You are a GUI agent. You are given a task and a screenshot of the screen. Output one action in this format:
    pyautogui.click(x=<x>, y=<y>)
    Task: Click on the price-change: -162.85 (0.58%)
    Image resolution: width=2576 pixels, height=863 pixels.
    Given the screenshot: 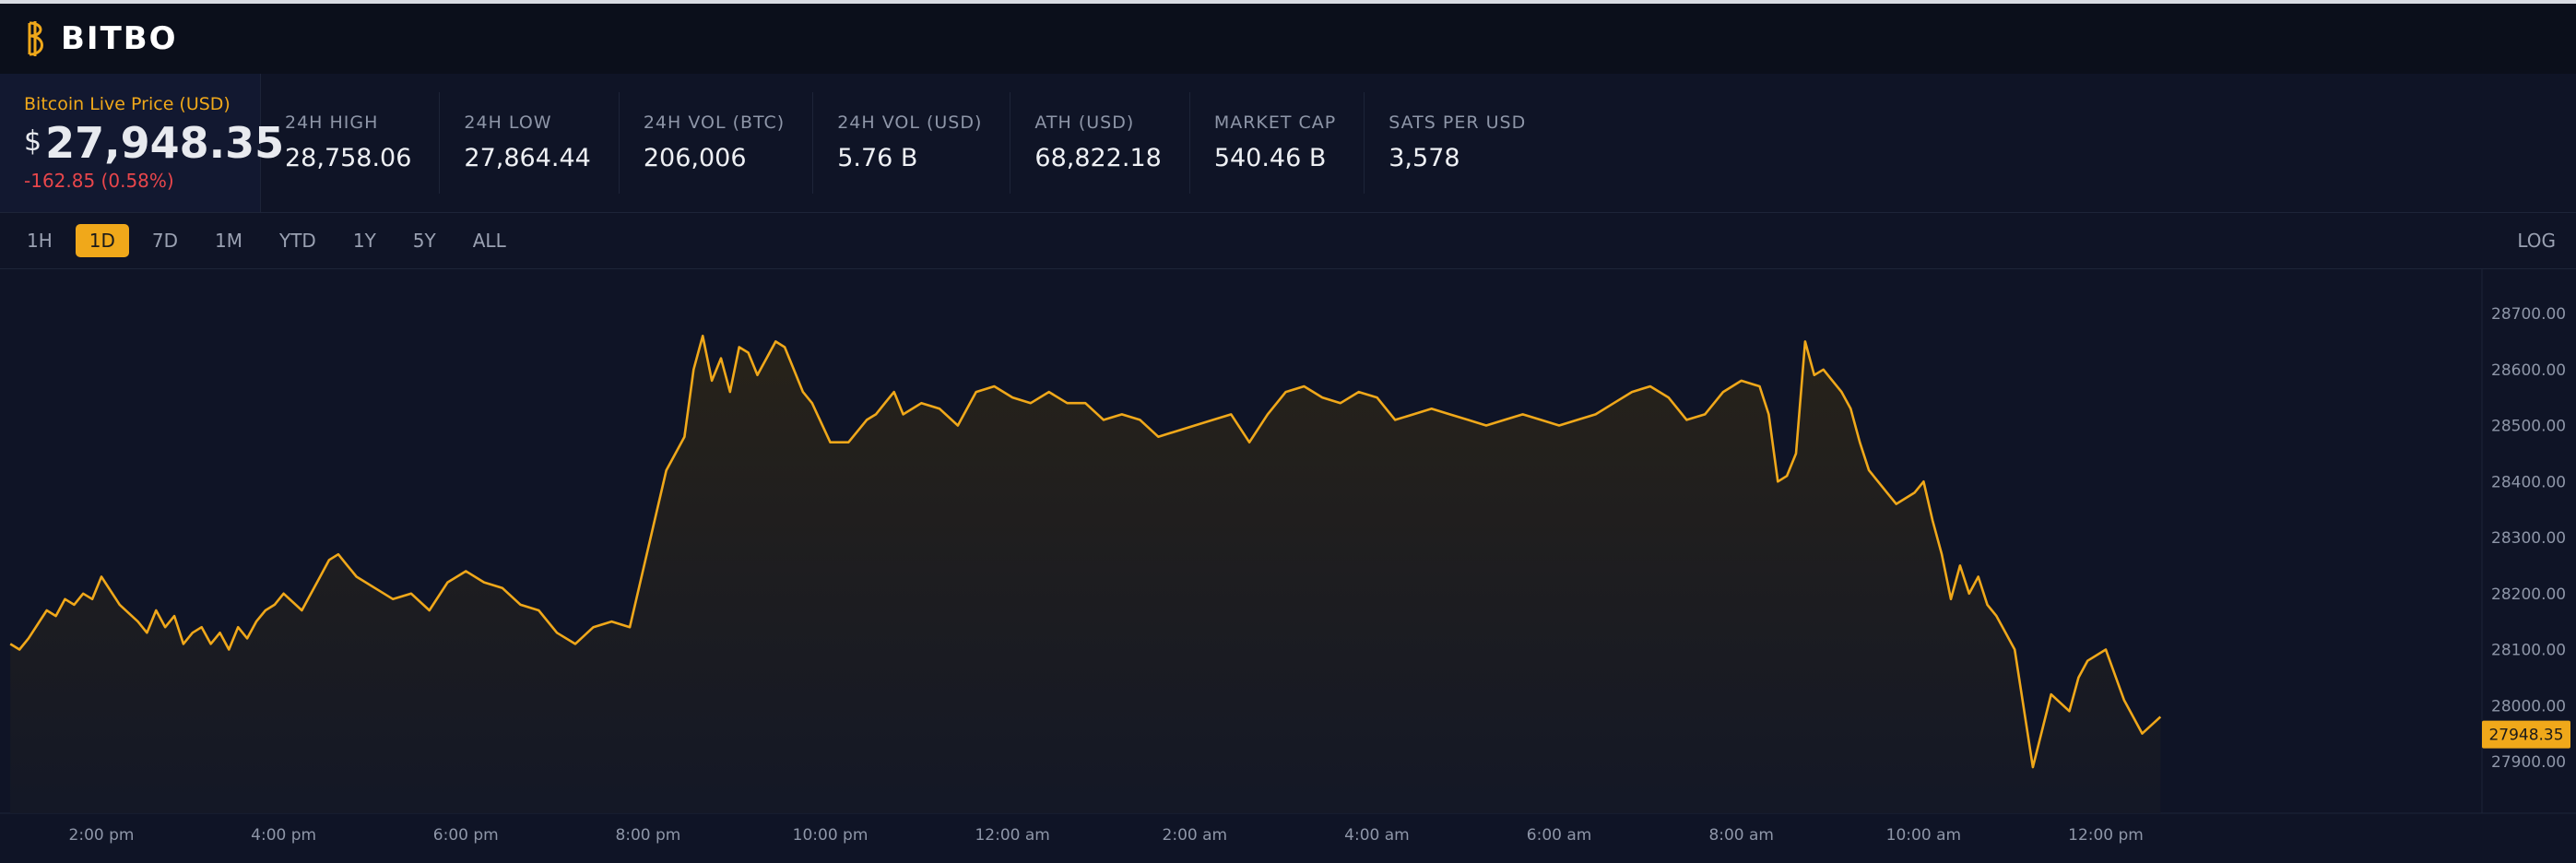 What is the action you would take?
    pyautogui.click(x=99, y=181)
    